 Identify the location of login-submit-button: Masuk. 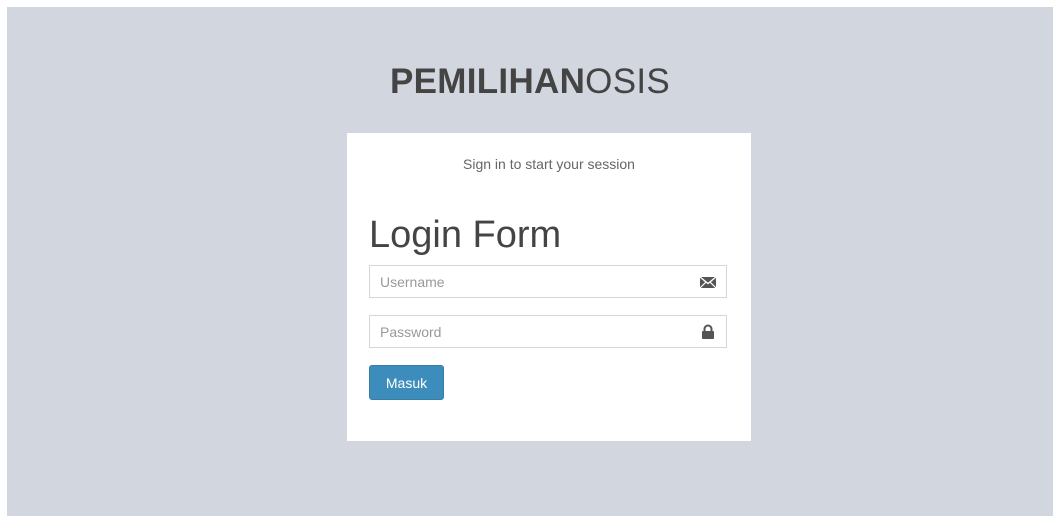
(406, 382).